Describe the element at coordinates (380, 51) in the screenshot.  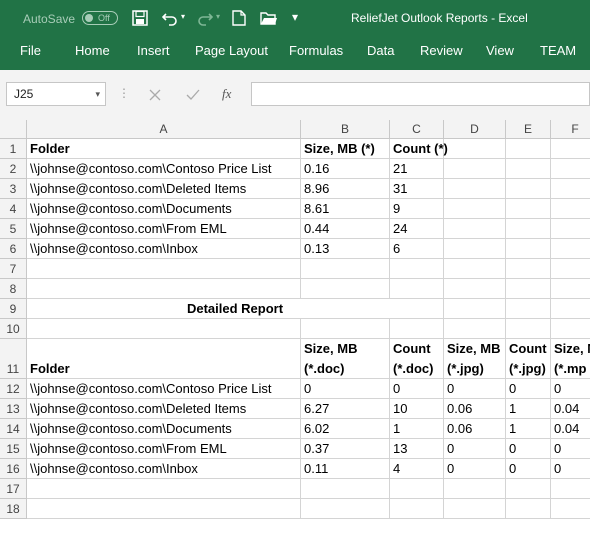
I see `tab-data: Data` at that location.